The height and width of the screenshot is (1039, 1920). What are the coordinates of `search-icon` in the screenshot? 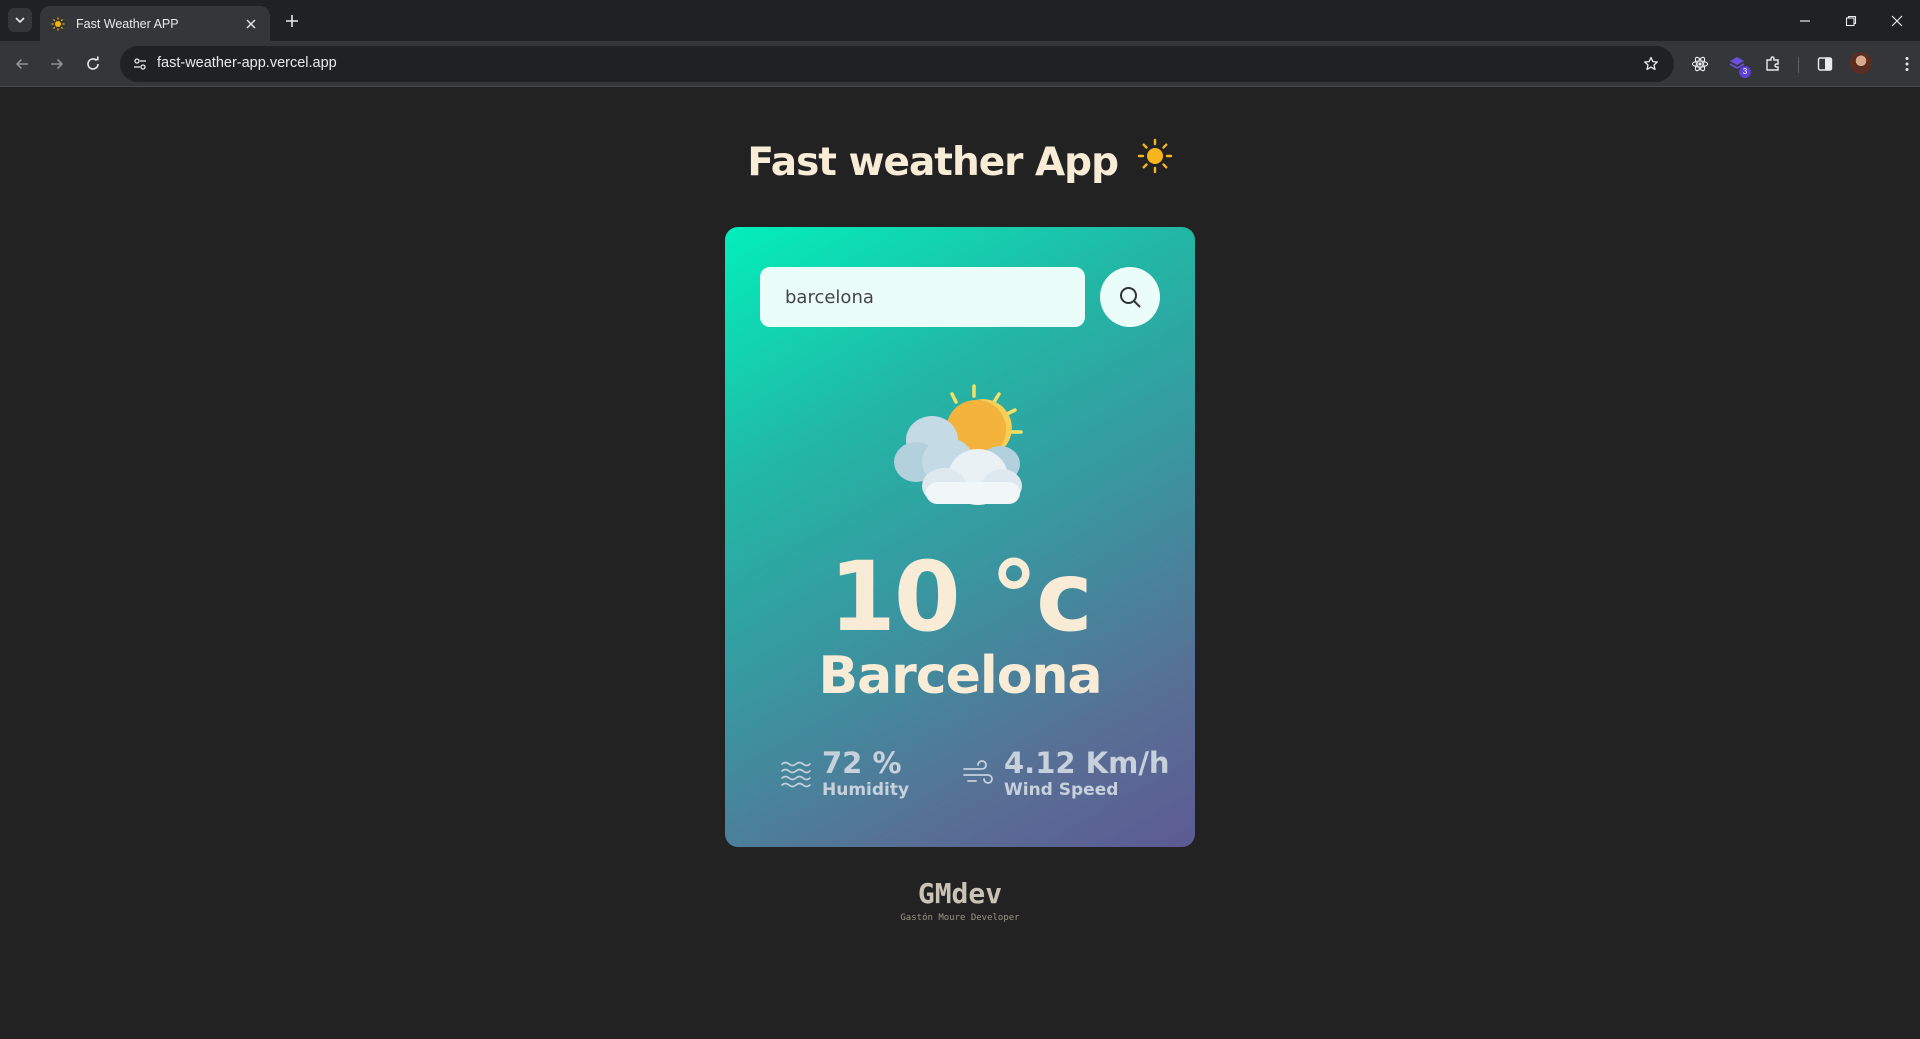 It's located at (1130, 297).